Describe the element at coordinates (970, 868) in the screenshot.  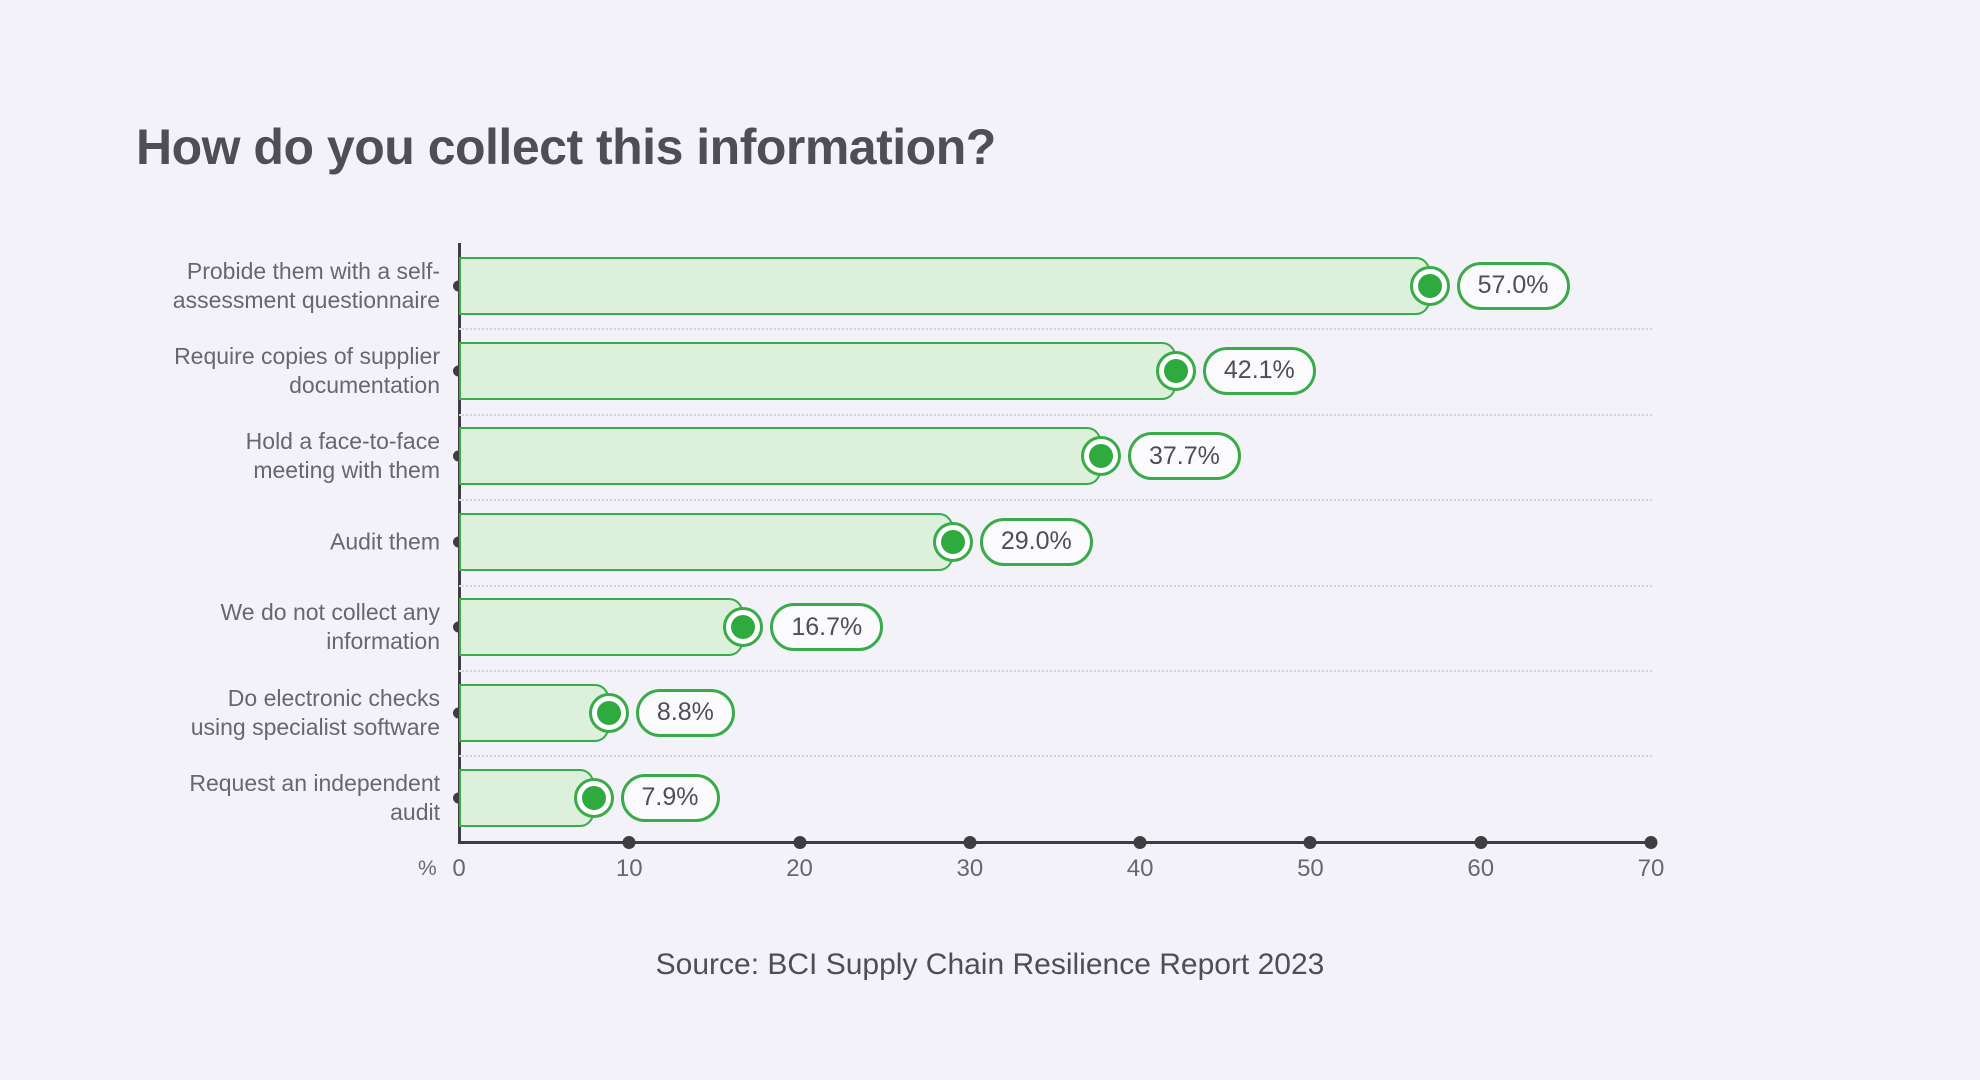
I see `x-axis-tick-label: 30` at that location.